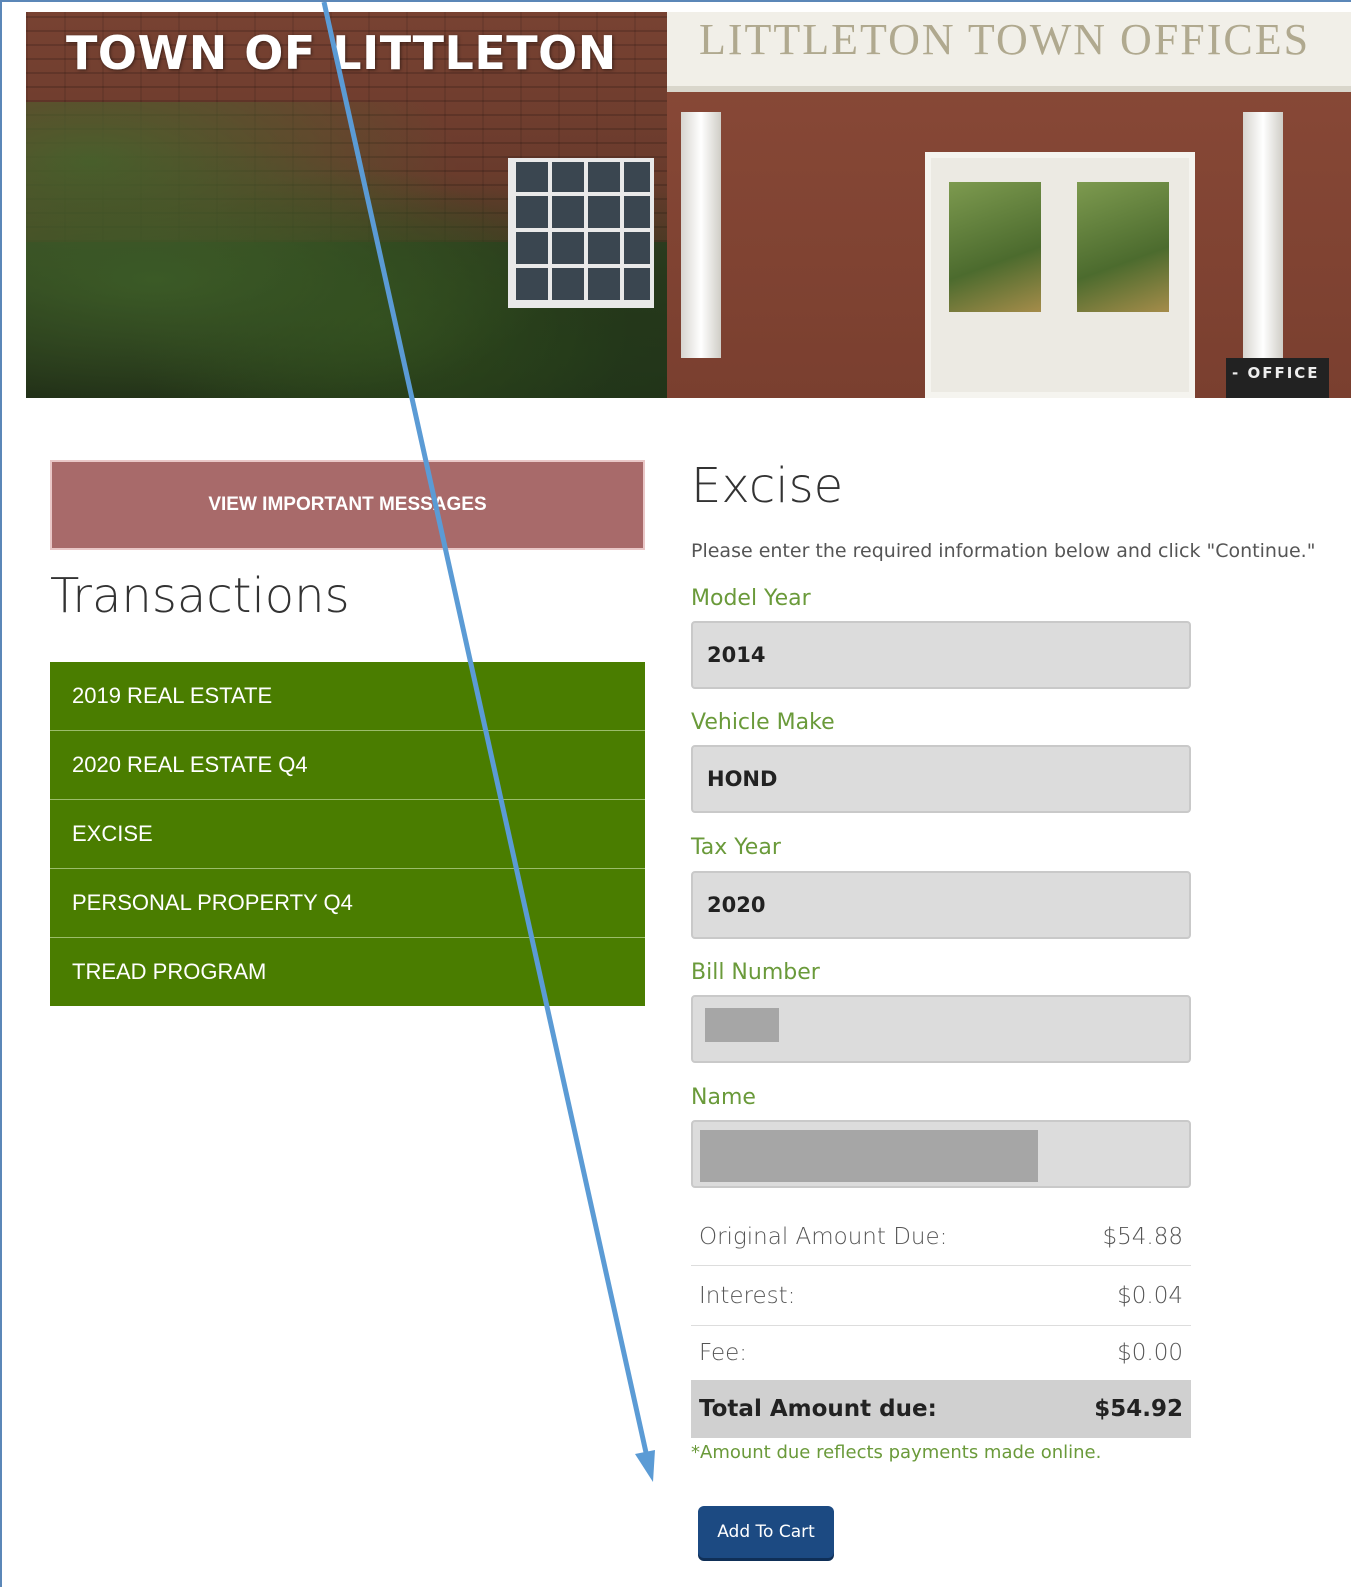 This screenshot has height=1587, width=1351. What do you see at coordinates (1138, 1409) in the screenshot?
I see `total-value: $54.92` at bounding box center [1138, 1409].